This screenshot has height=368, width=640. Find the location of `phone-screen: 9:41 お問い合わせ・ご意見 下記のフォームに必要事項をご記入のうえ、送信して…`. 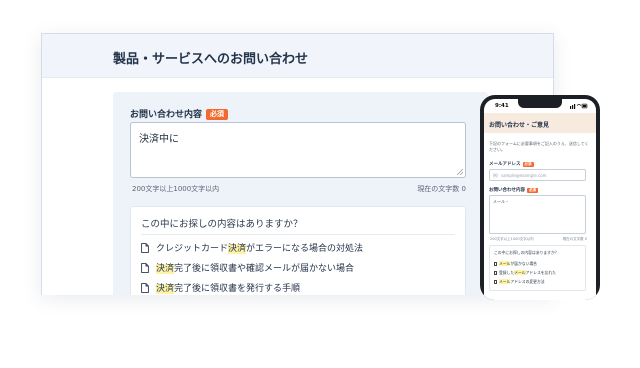

phone-screen: 9:41 お問い合わせ・ご意見 下記のフォームに必要事項をご記入のうえ、送信して… is located at coordinates (540, 199).